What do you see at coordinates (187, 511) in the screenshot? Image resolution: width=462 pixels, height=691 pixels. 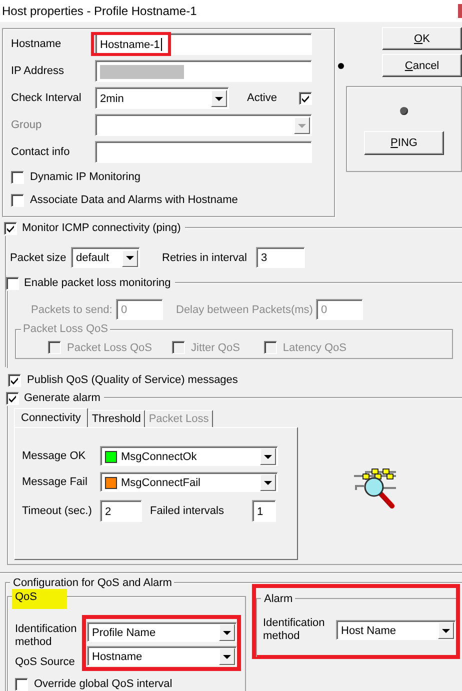 I see `field-label: Failed intervals` at bounding box center [187, 511].